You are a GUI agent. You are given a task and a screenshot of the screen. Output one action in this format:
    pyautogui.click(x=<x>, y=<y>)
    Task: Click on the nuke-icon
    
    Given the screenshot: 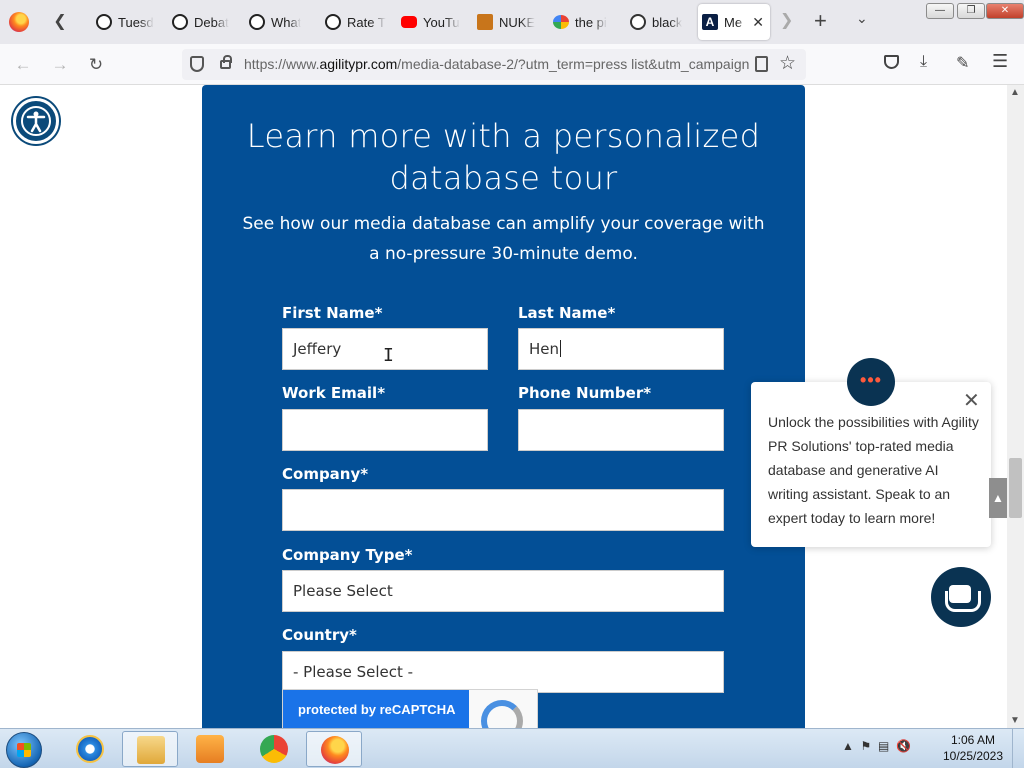 What is the action you would take?
    pyautogui.click(x=485, y=22)
    